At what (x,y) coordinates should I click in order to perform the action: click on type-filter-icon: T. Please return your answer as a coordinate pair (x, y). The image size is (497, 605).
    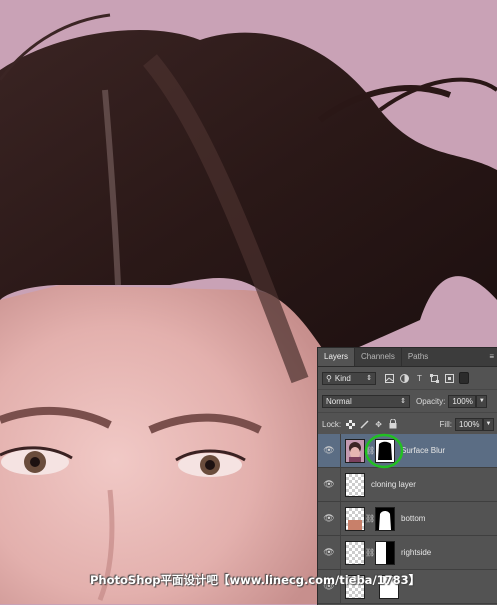
    Looking at the image, I should click on (419, 378).